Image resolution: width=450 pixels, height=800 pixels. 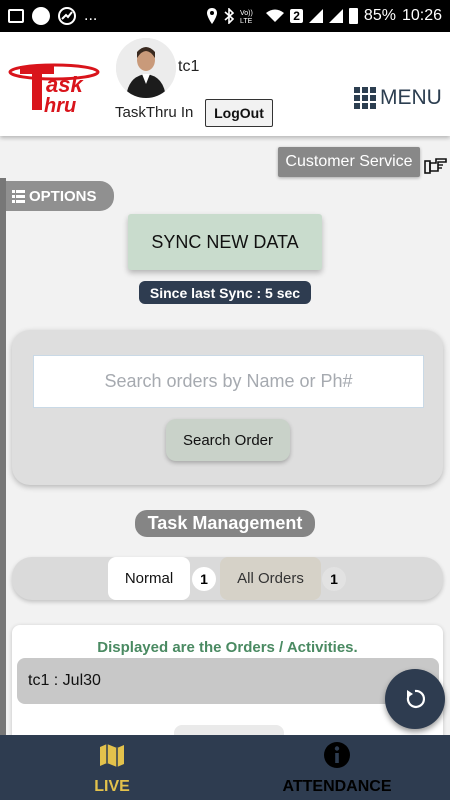 What do you see at coordinates (296, 16) in the screenshot?
I see `sim-badge: 2` at bounding box center [296, 16].